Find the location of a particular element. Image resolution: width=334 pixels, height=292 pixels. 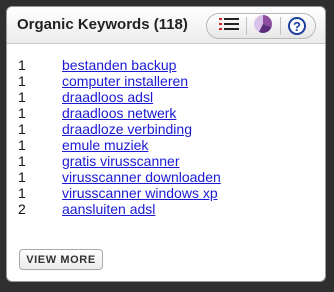

help-icon: ? is located at coordinates (297, 26).